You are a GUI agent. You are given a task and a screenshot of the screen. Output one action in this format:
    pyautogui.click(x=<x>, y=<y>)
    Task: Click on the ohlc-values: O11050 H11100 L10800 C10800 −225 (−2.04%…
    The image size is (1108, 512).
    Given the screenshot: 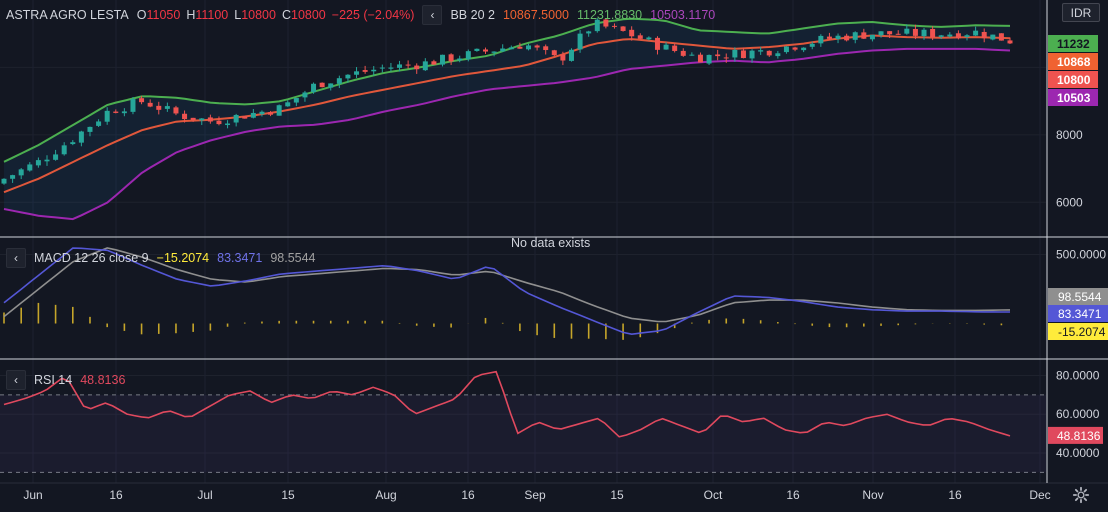 What is the action you would take?
    pyautogui.click(x=276, y=15)
    